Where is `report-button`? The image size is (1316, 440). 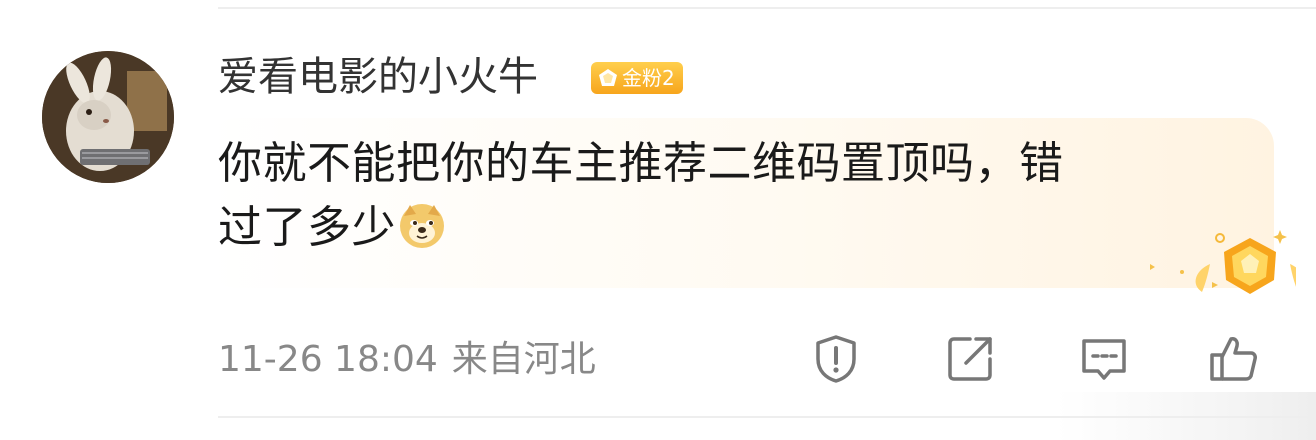 report-button is located at coordinates (836, 359).